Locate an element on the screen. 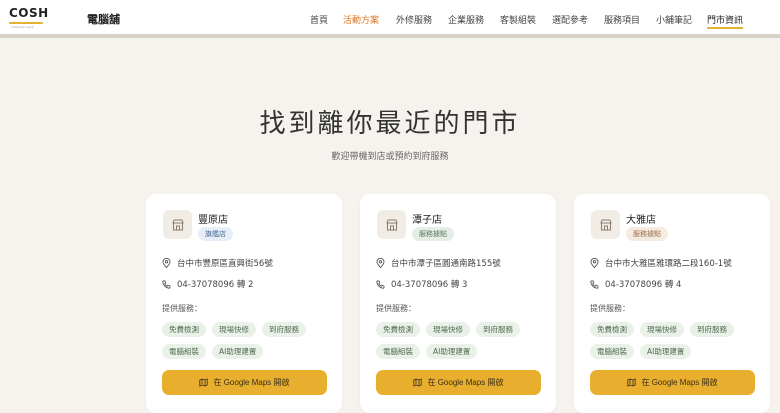 The width and height of the screenshot is (780, 413). nav-custom-build: 客製組裝 is located at coordinates (518, 19).